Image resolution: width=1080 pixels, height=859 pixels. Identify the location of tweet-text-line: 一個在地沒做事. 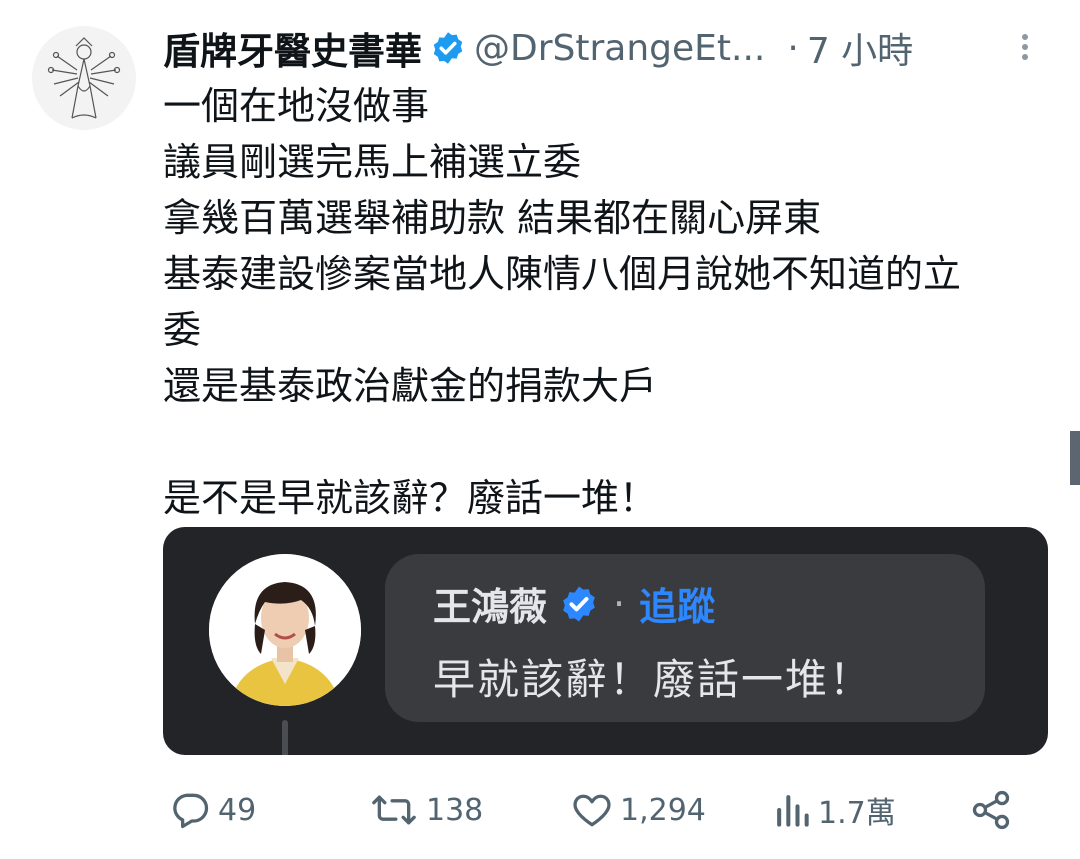
(296, 106).